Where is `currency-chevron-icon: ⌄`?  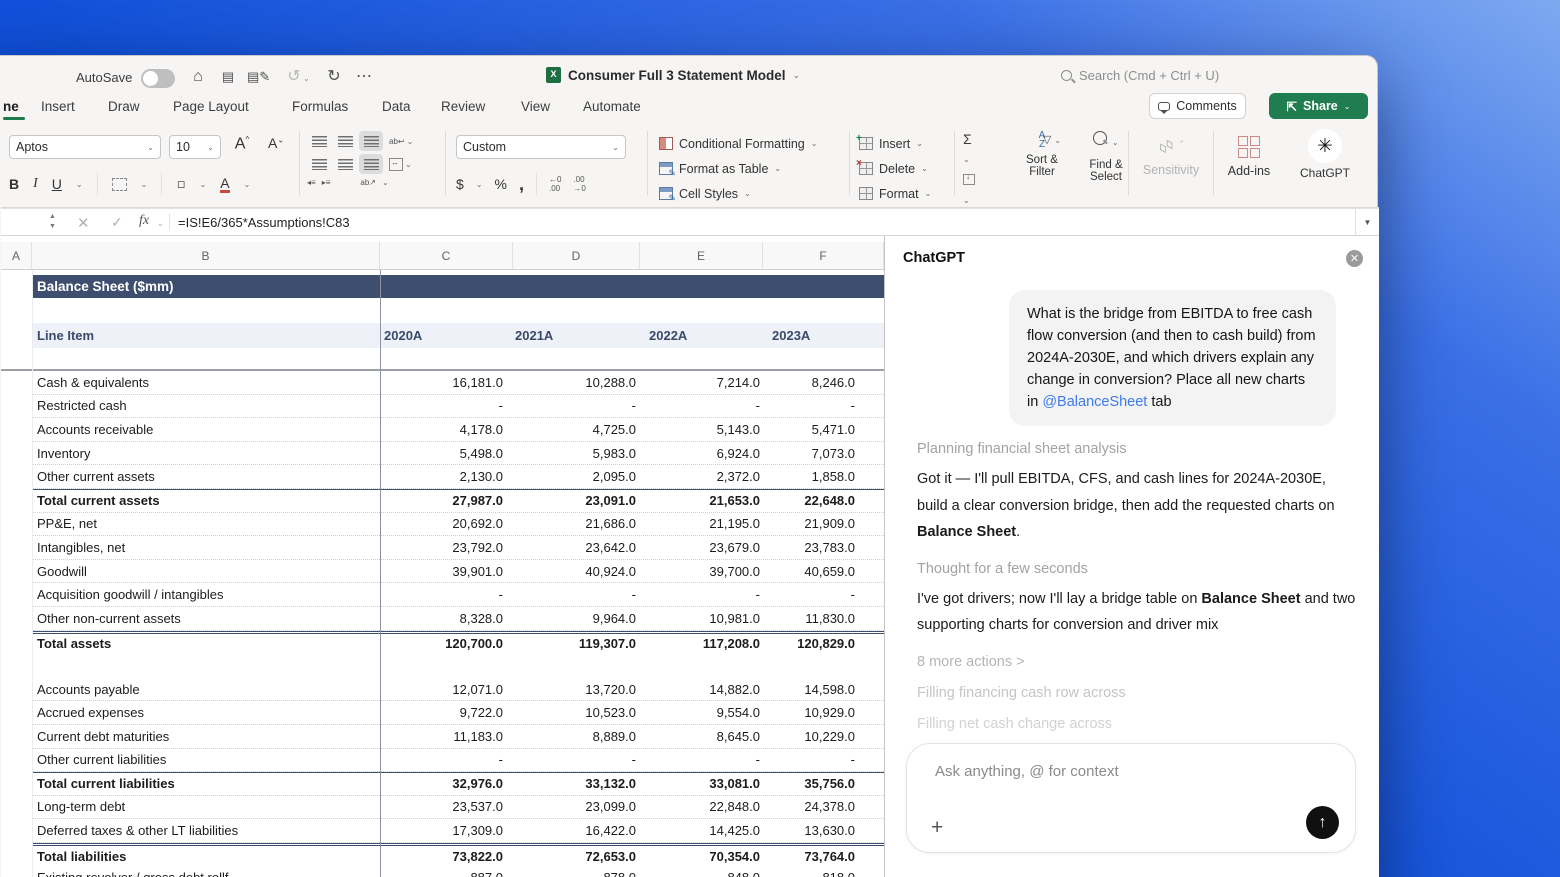
currency-chevron-icon: ⌄ is located at coordinates (479, 184).